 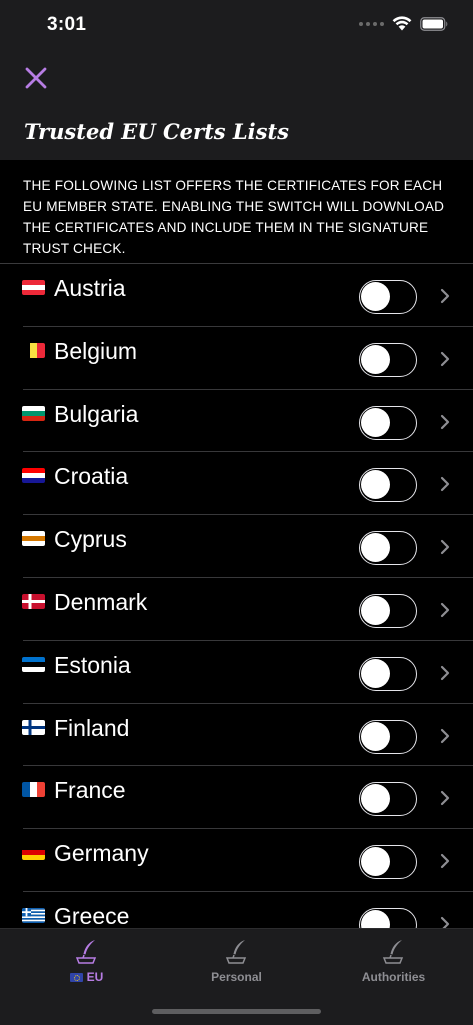 What do you see at coordinates (92, 915) in the screenshot?
I see `country-name: Greece` at bounding box center [92, 915].